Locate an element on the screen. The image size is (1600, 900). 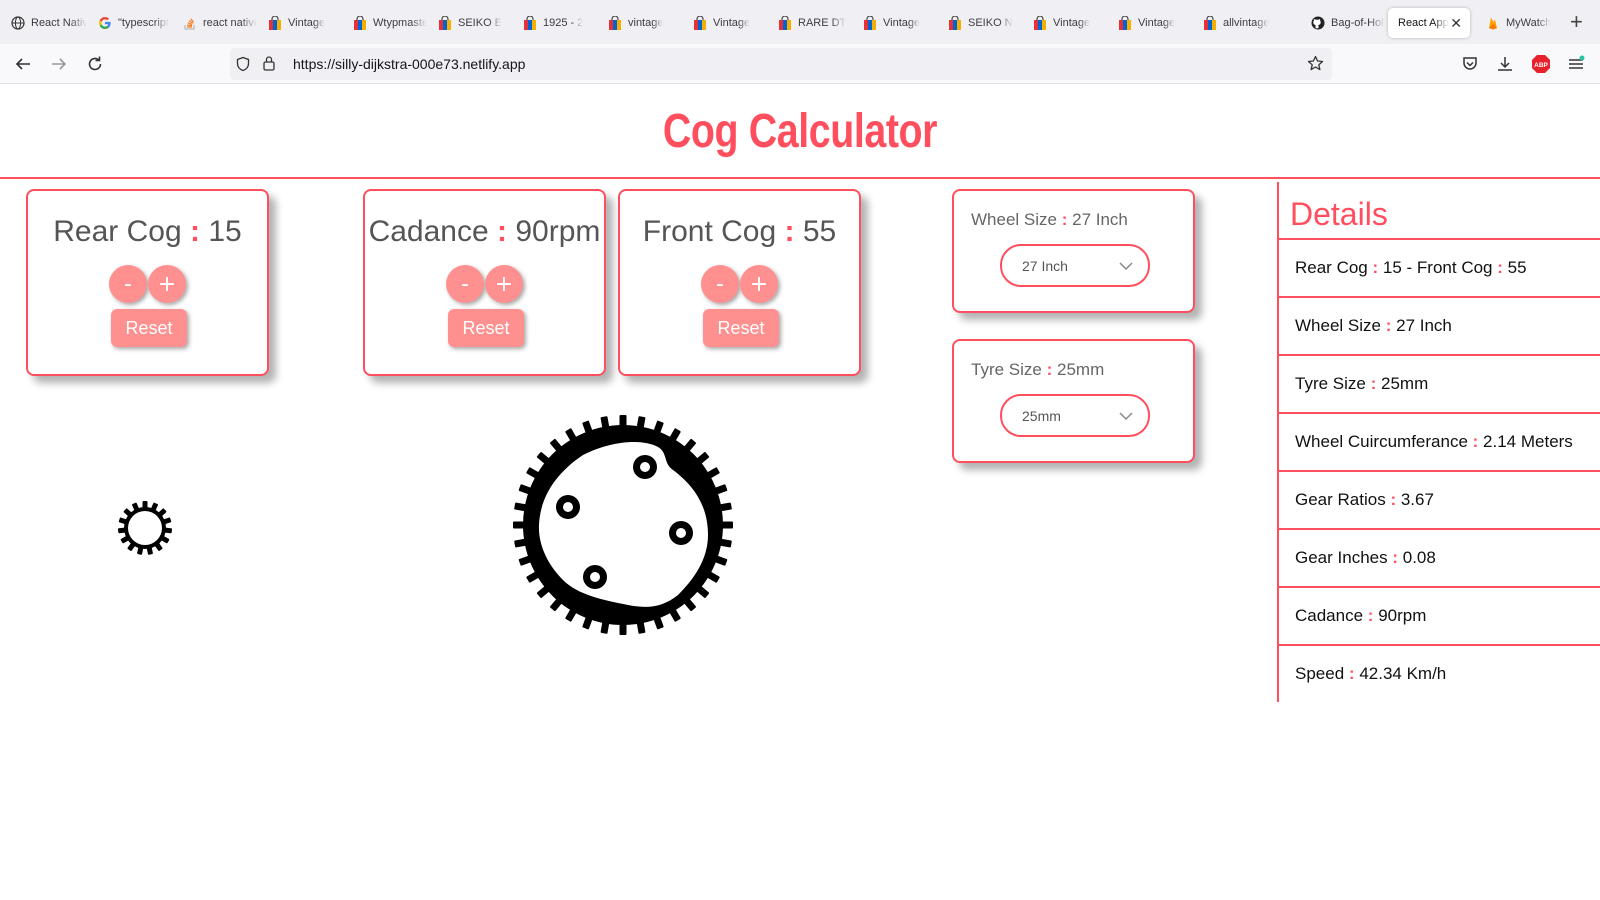
wheel-size-card: Wheel Size : 27 Inch 27 Inch is located at coordinates (1073, 251).